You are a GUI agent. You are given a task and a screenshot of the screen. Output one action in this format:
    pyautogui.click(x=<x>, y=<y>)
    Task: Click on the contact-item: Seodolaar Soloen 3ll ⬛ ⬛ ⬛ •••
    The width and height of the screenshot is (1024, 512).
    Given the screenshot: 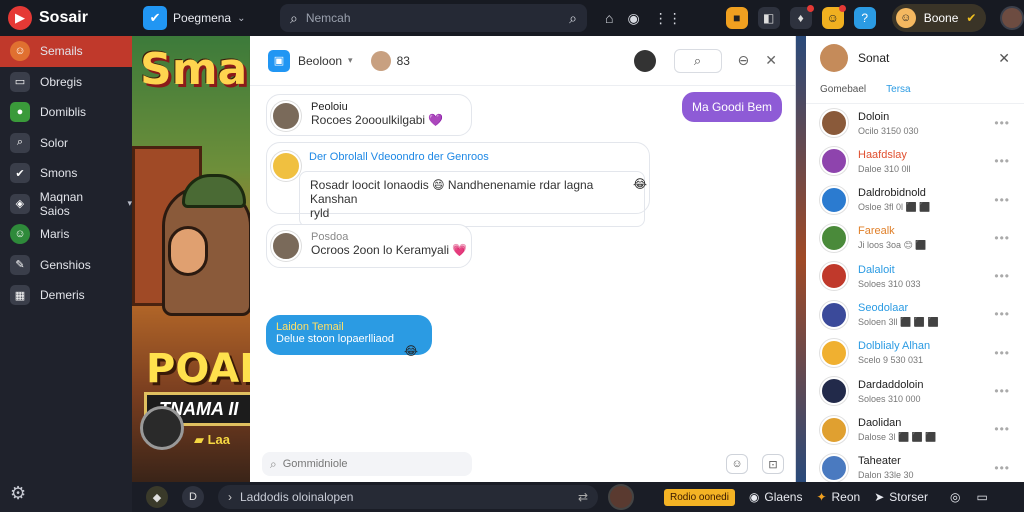 What is the action you would take?
    pyautogui.click(x=915, y=314)
    